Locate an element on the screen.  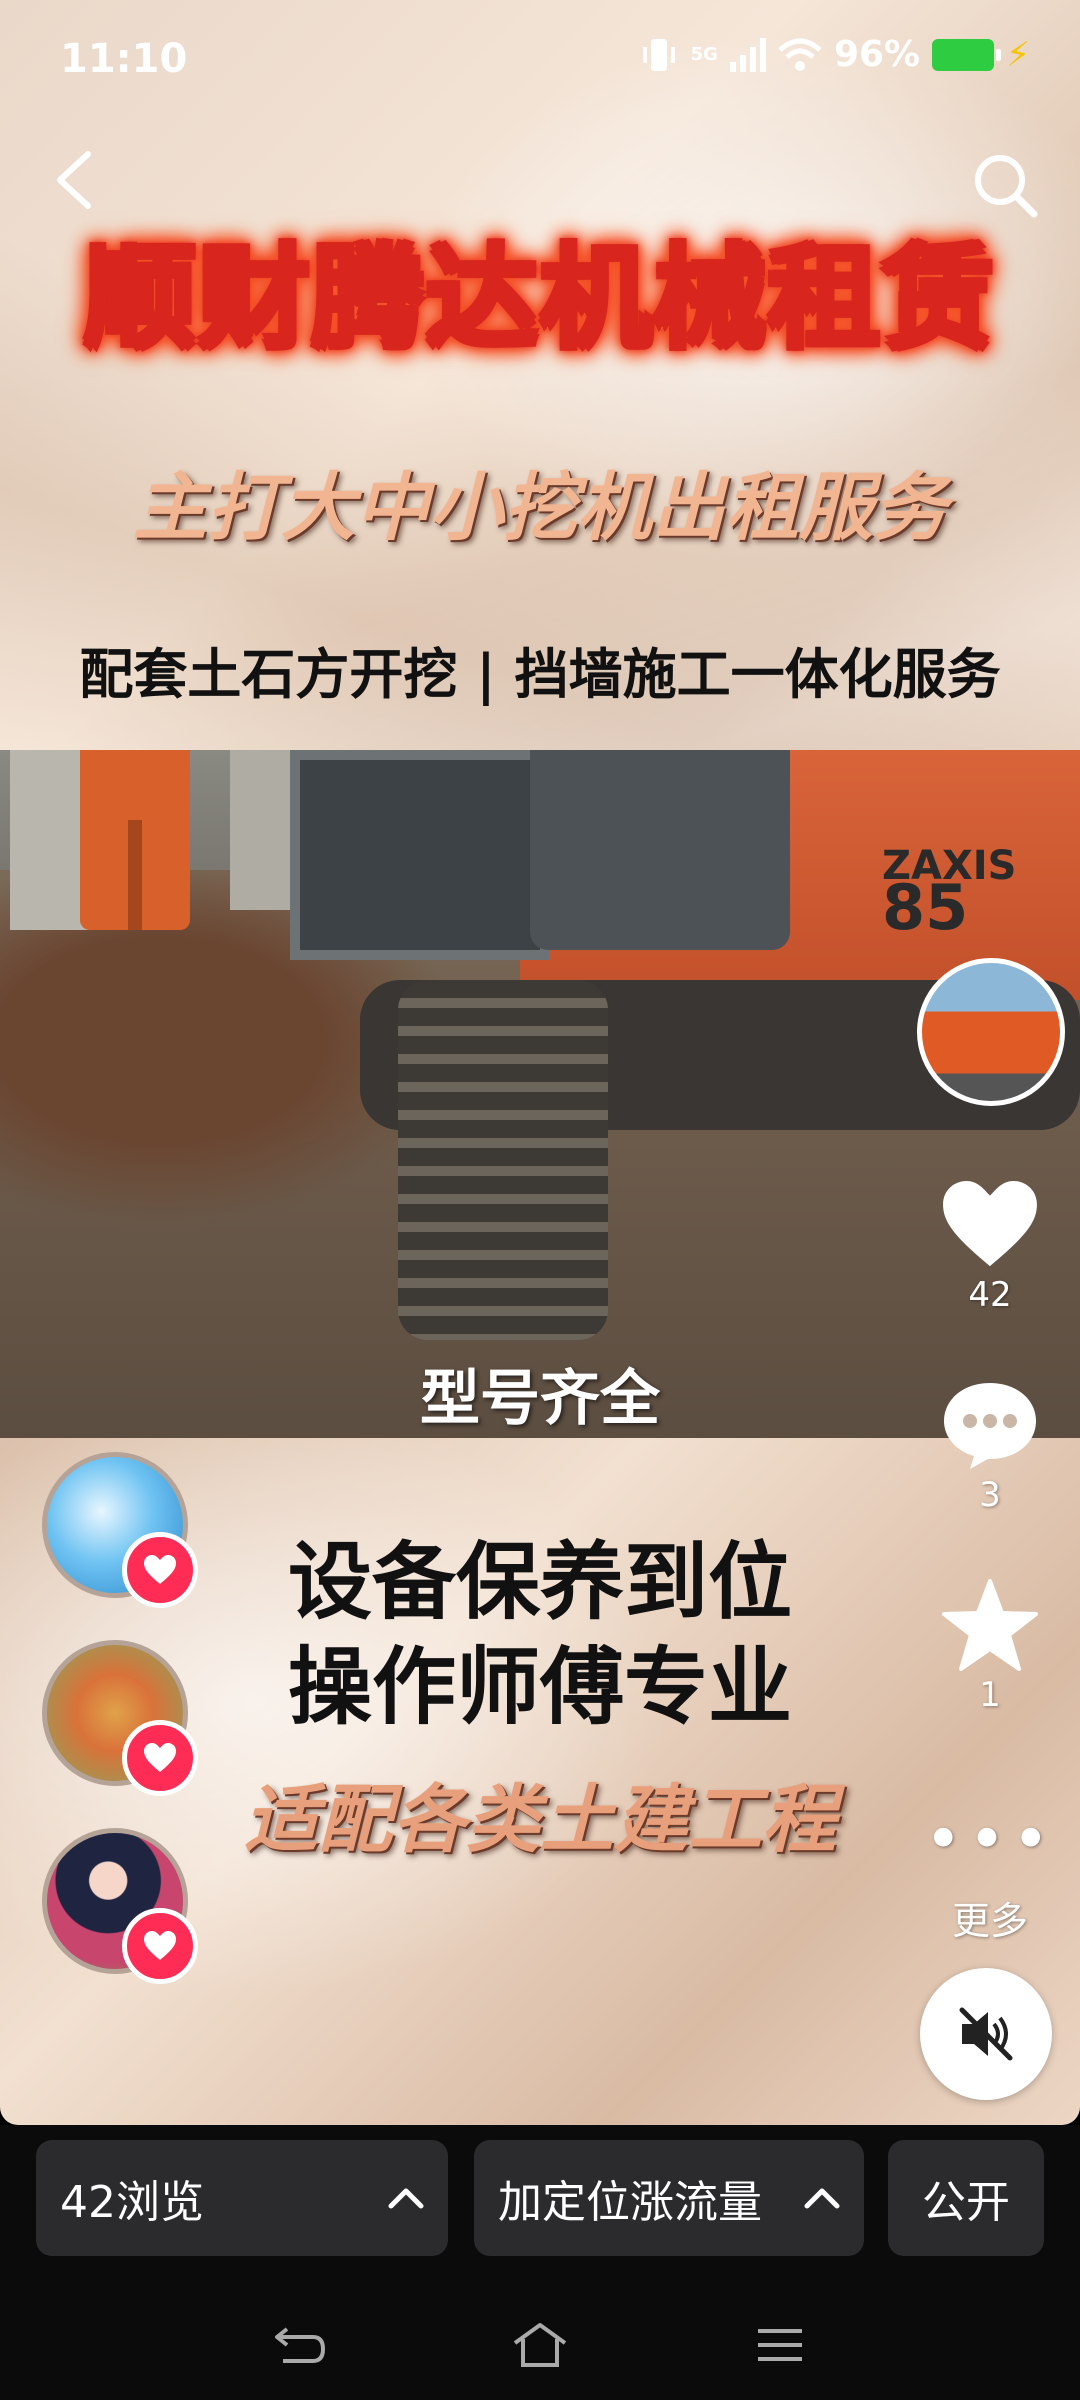
brand-model: 85 is located at coordinates (925, 907).